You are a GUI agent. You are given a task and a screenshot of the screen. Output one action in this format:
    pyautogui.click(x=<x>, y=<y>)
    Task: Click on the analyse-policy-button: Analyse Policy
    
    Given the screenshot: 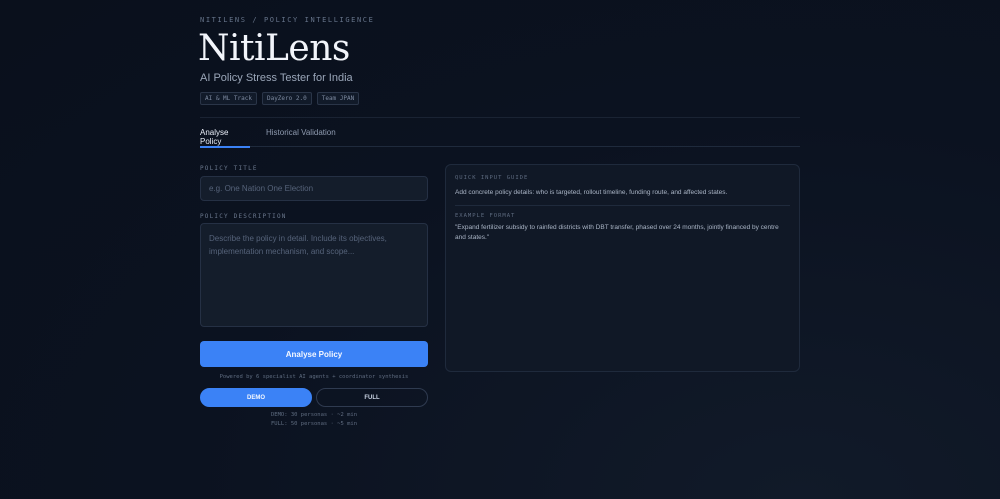 What is the action you would take?
    pyautogui.click(x=314, y=354)
    